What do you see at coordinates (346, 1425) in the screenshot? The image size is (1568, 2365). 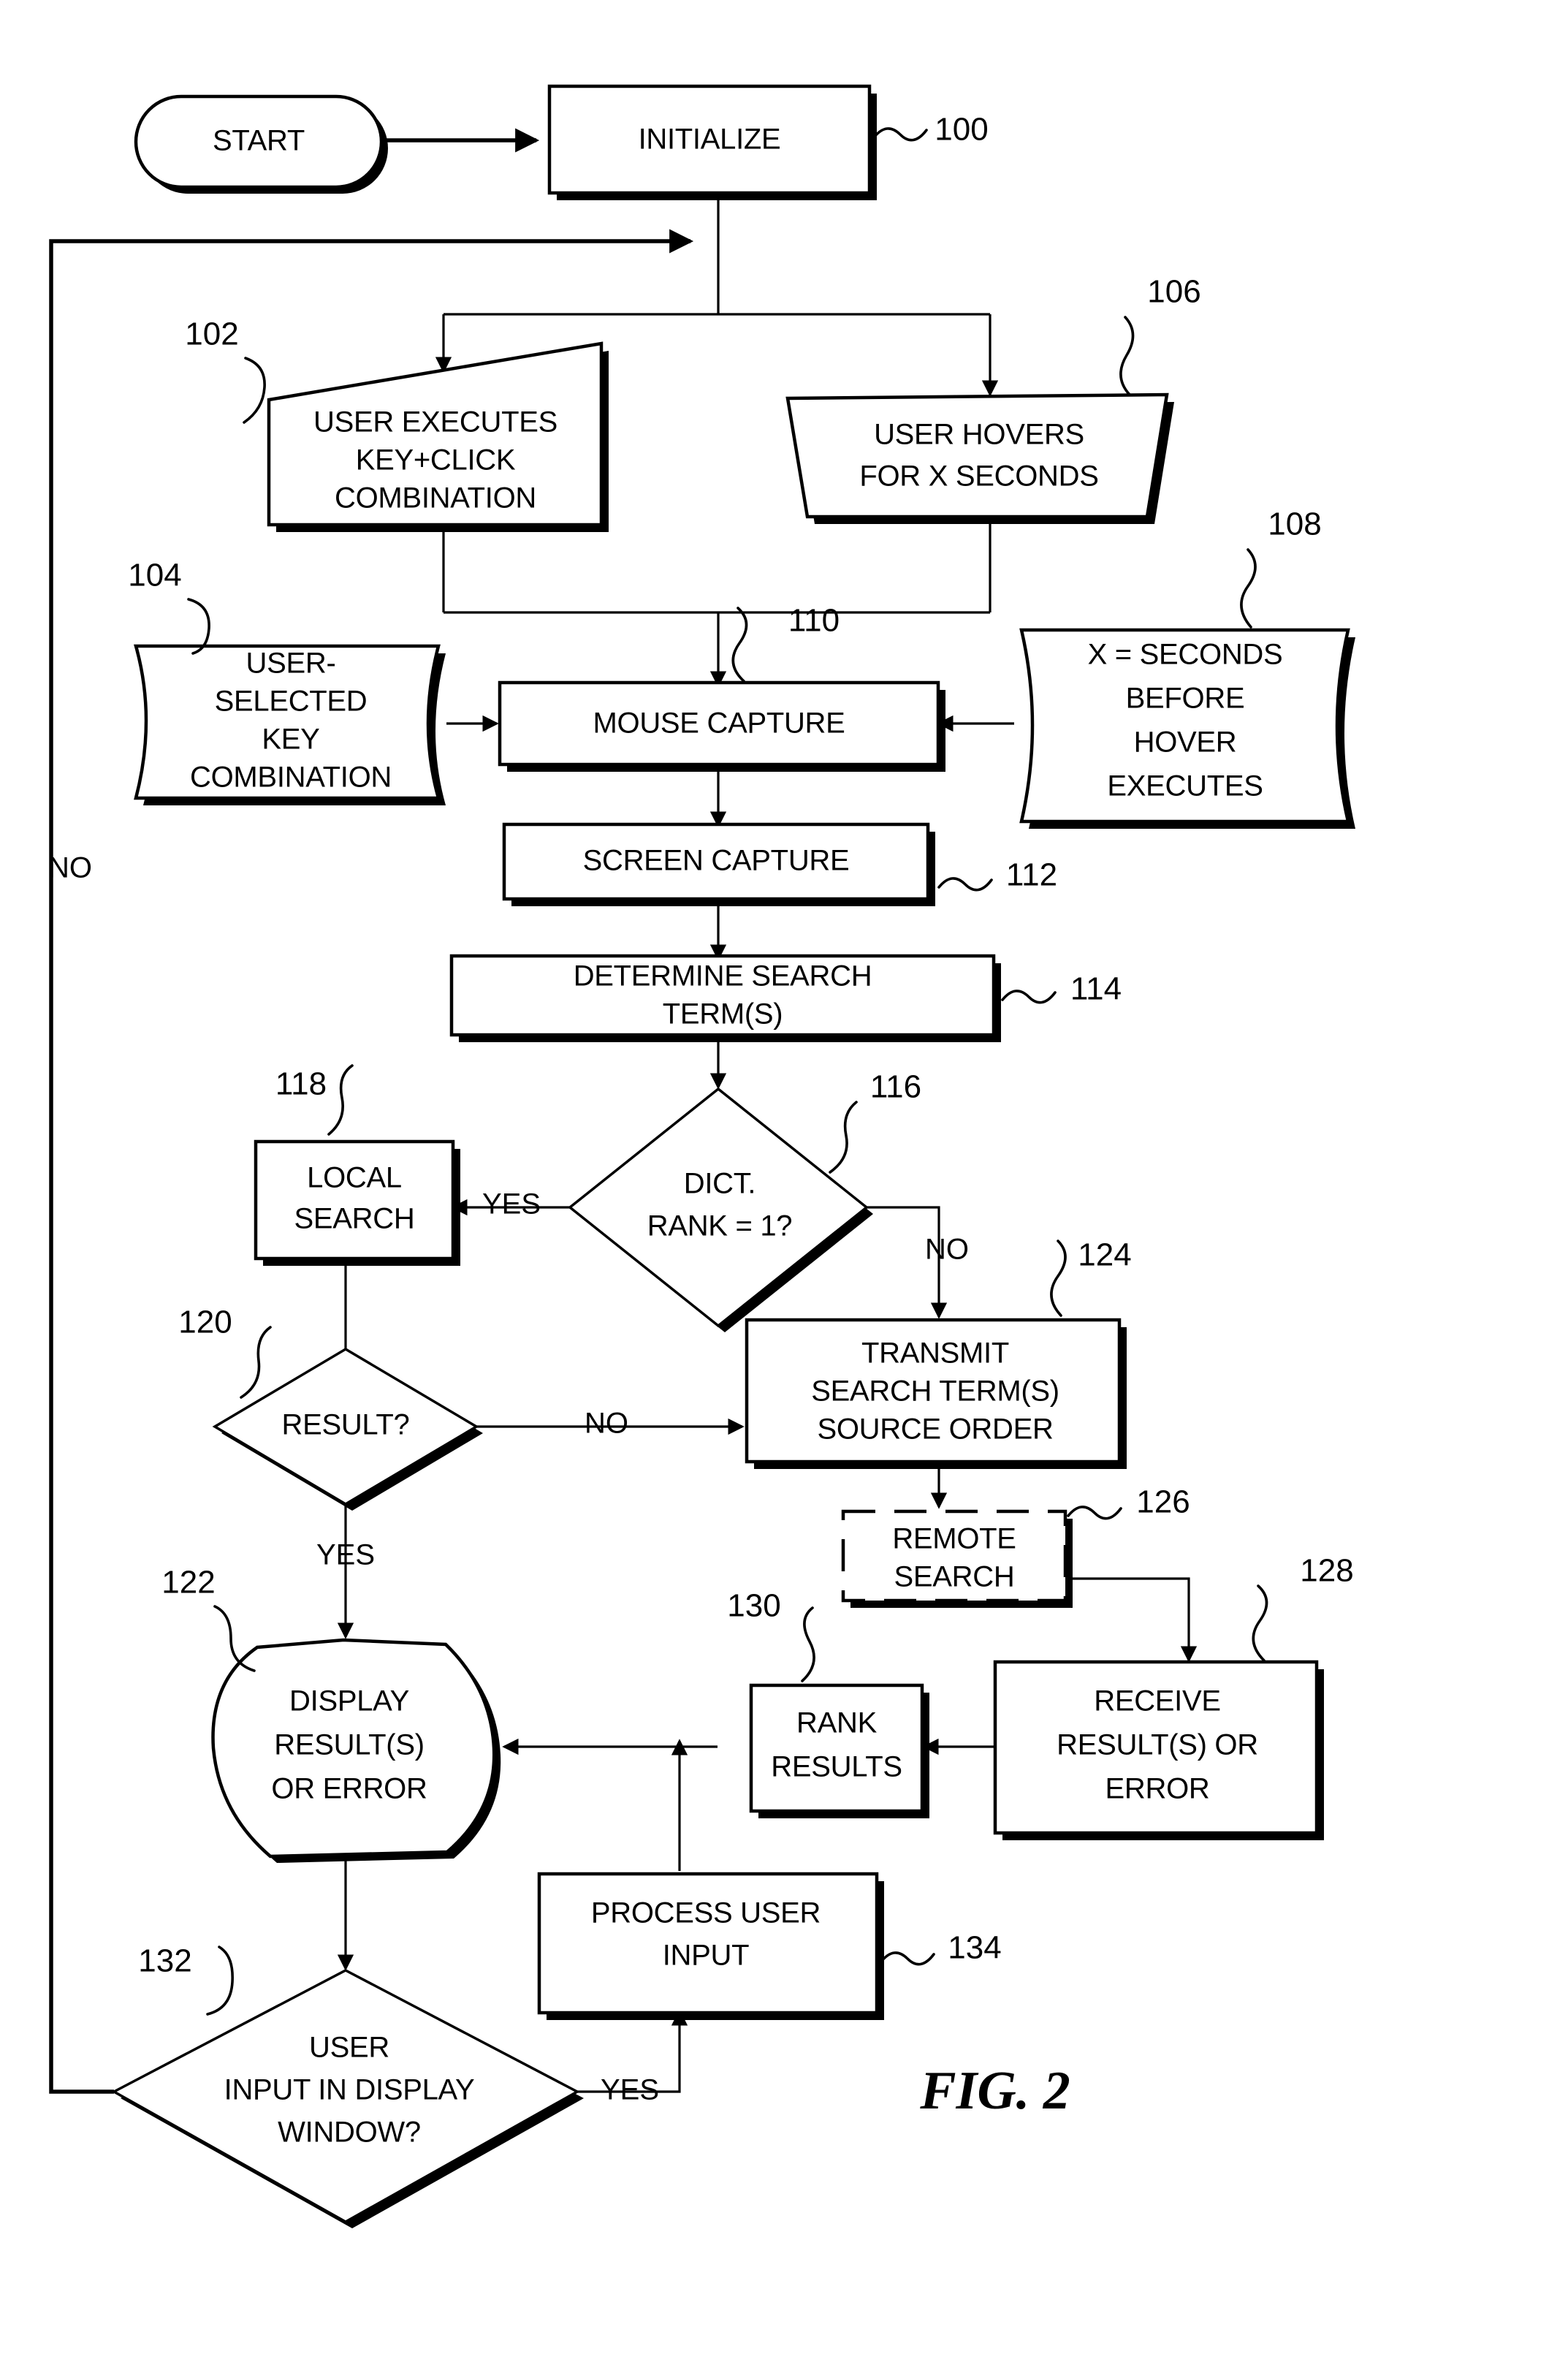 I see `result-label: RESULT?` at bounding box center [346, 1425].